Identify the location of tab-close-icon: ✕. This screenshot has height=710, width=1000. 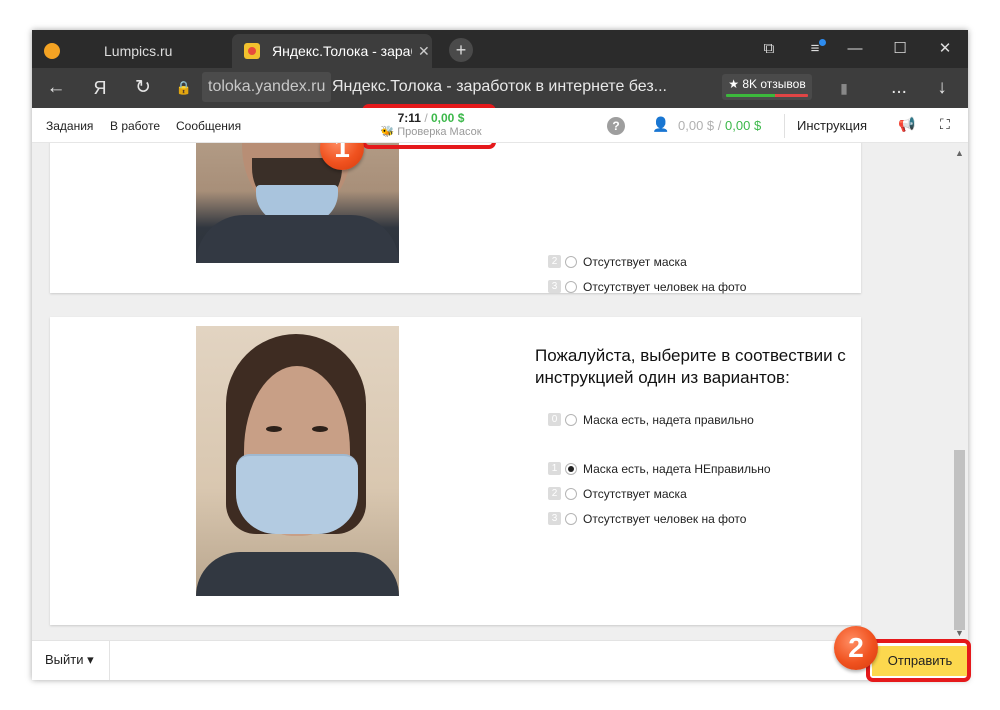
(424, 51).